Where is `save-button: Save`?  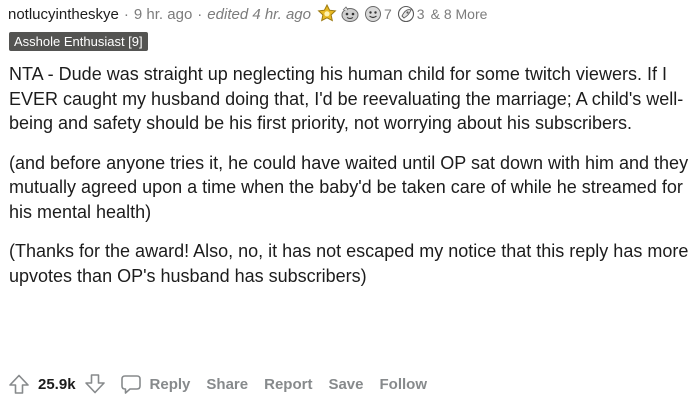 save-button: Save is located at coordinates (345, 384).